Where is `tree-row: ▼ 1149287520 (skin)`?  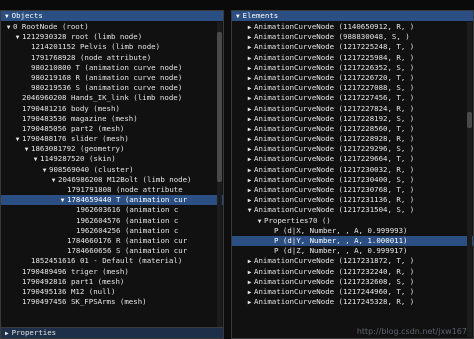
tree-row: ▼ 1149287520 (skin) is located at coordinates (112, 159).